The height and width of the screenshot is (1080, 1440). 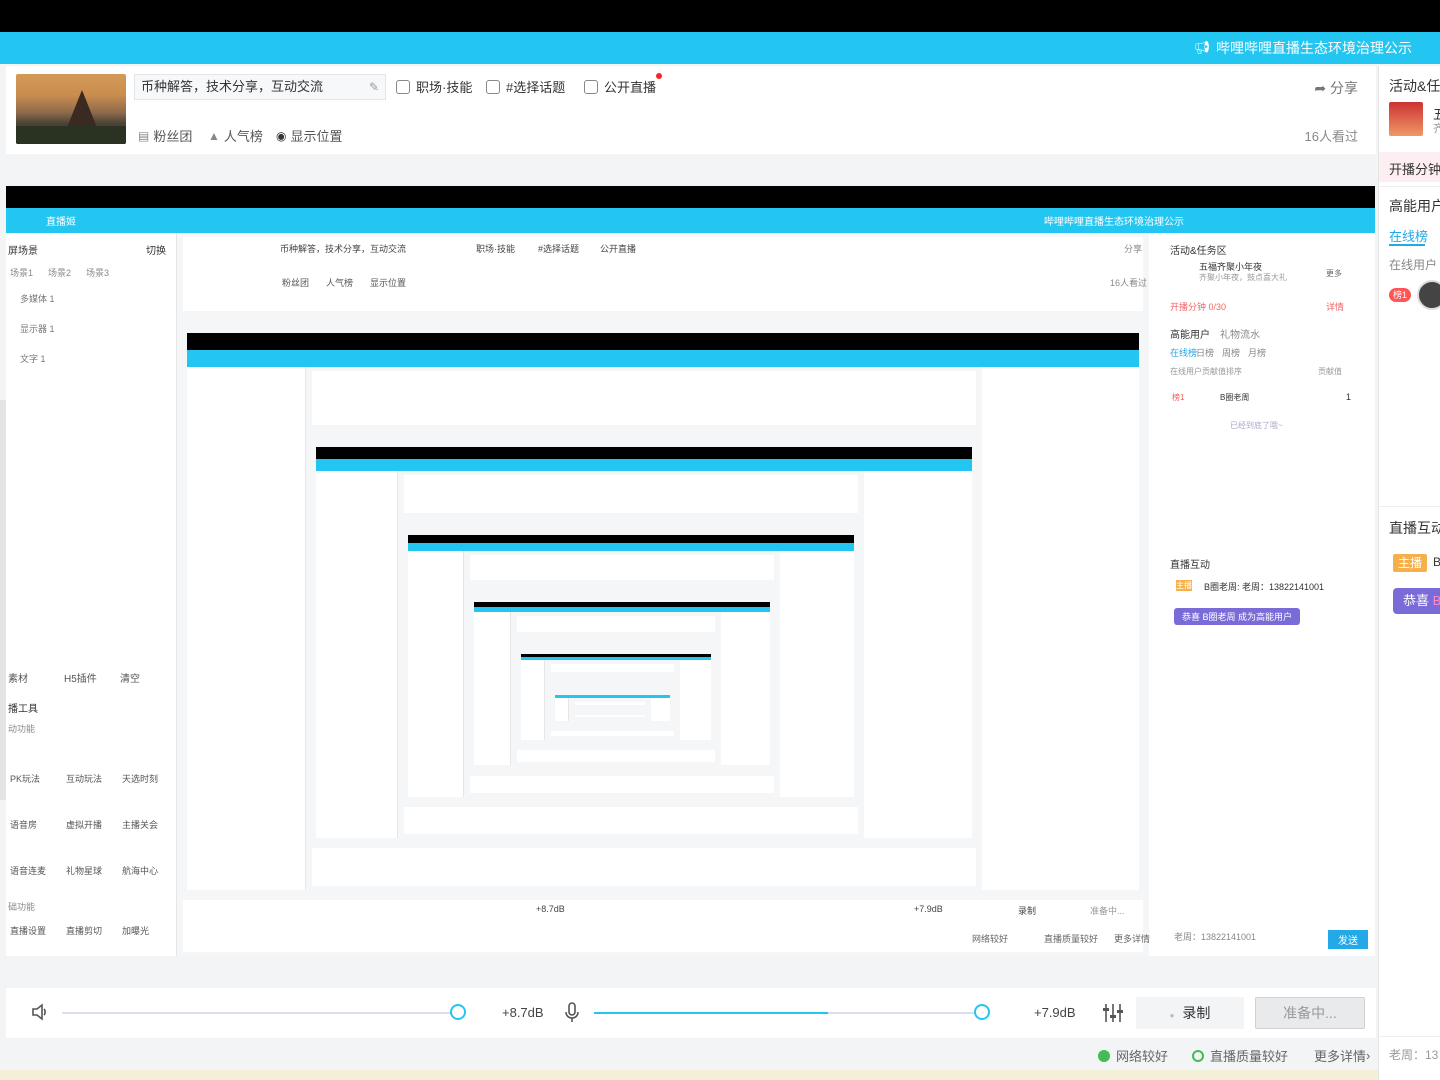 What do you see at coordinates (1428, 295) in the screenshot?
I see `avatar` at bounding box center [1428, 295].